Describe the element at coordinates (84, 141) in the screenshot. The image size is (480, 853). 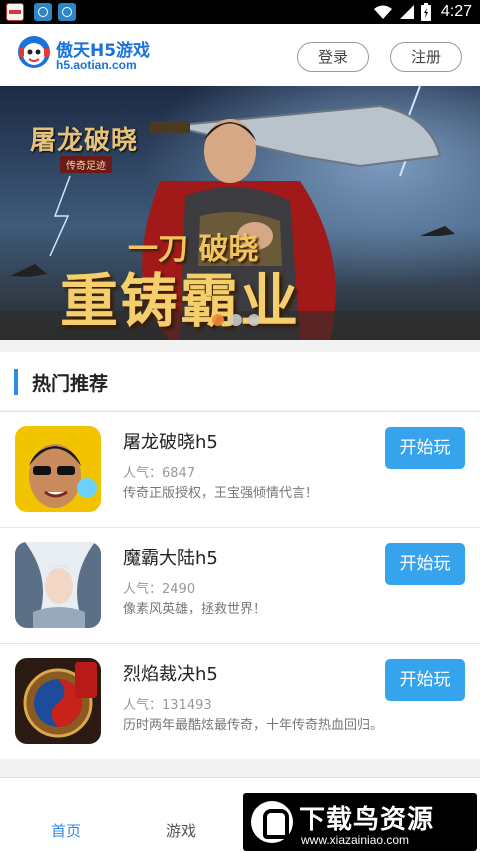
I see `banner-game-title: 屠龙破晓` at that location.